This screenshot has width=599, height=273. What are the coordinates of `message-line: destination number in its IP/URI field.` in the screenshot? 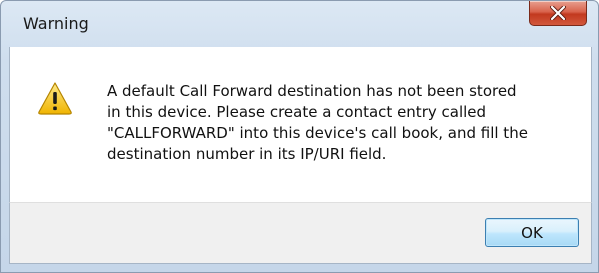 It's located at (247, 154).